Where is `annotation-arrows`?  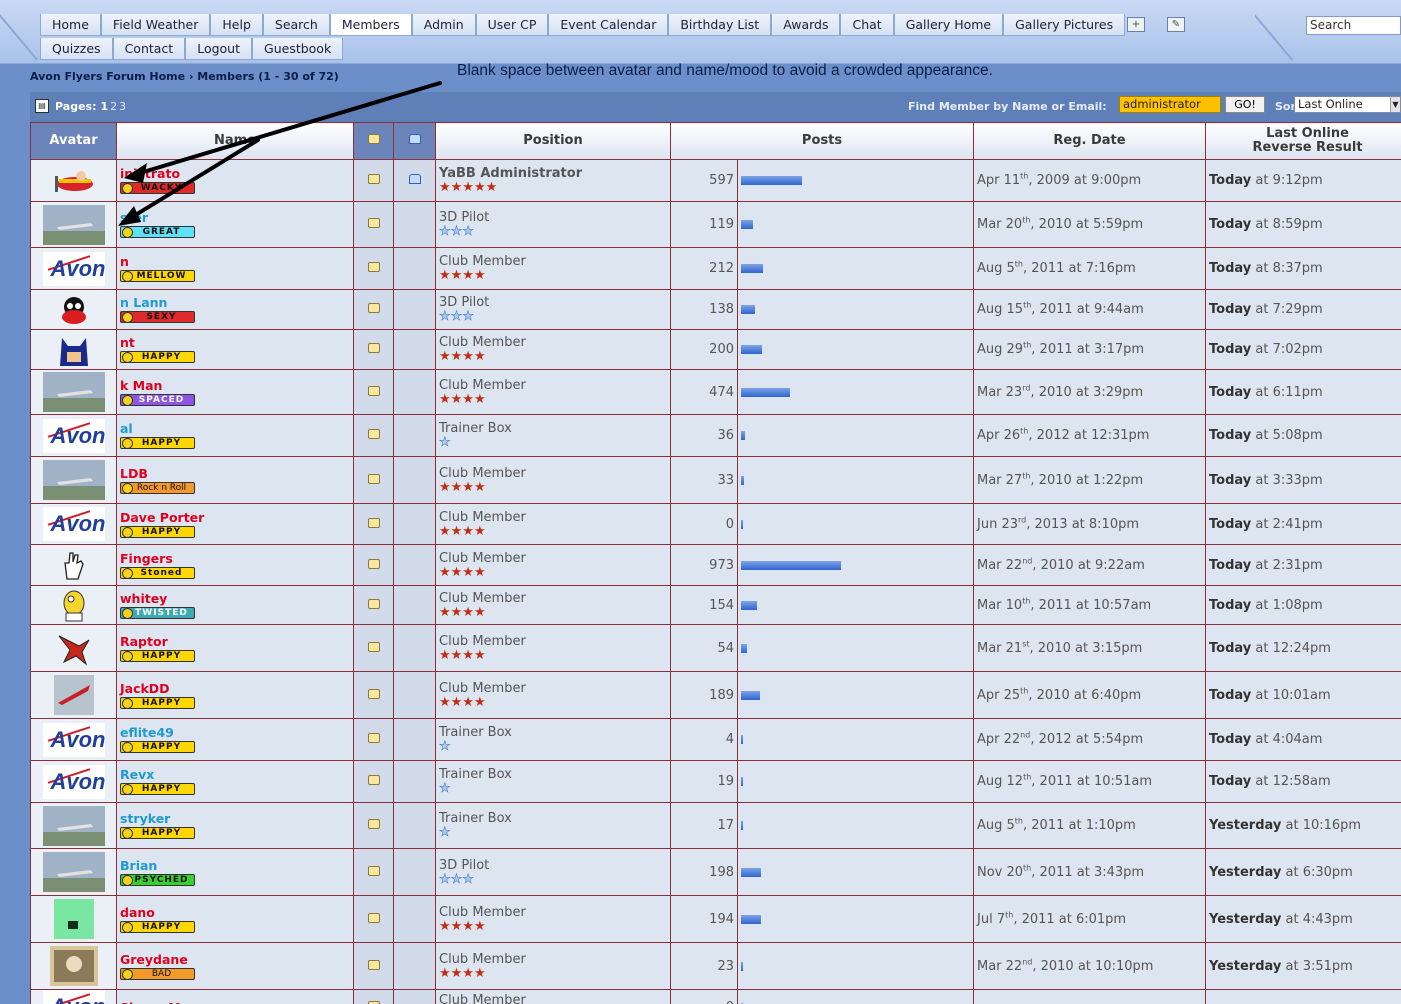
annotation-arrows is located at coordinates (280, 153).